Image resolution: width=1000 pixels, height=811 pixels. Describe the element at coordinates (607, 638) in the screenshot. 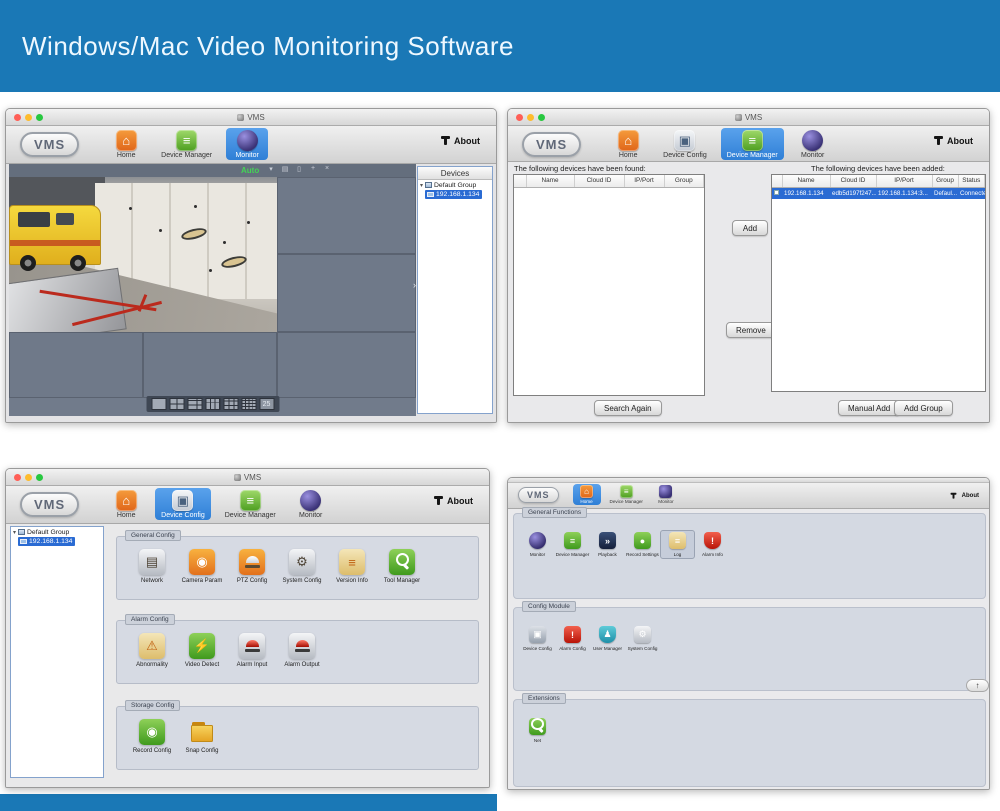

I see `home-item-user-manager: User Manager` at that location.